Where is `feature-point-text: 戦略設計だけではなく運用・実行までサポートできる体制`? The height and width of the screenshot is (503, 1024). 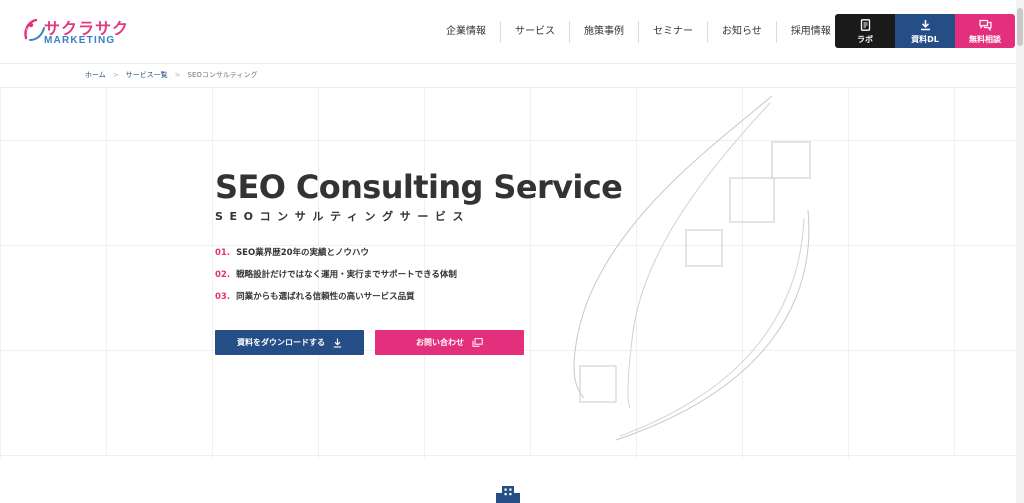
feature-point-text: 戦略設計だけではなく運用・実行までサポートできる体制 is located at coordinates (346, 275).